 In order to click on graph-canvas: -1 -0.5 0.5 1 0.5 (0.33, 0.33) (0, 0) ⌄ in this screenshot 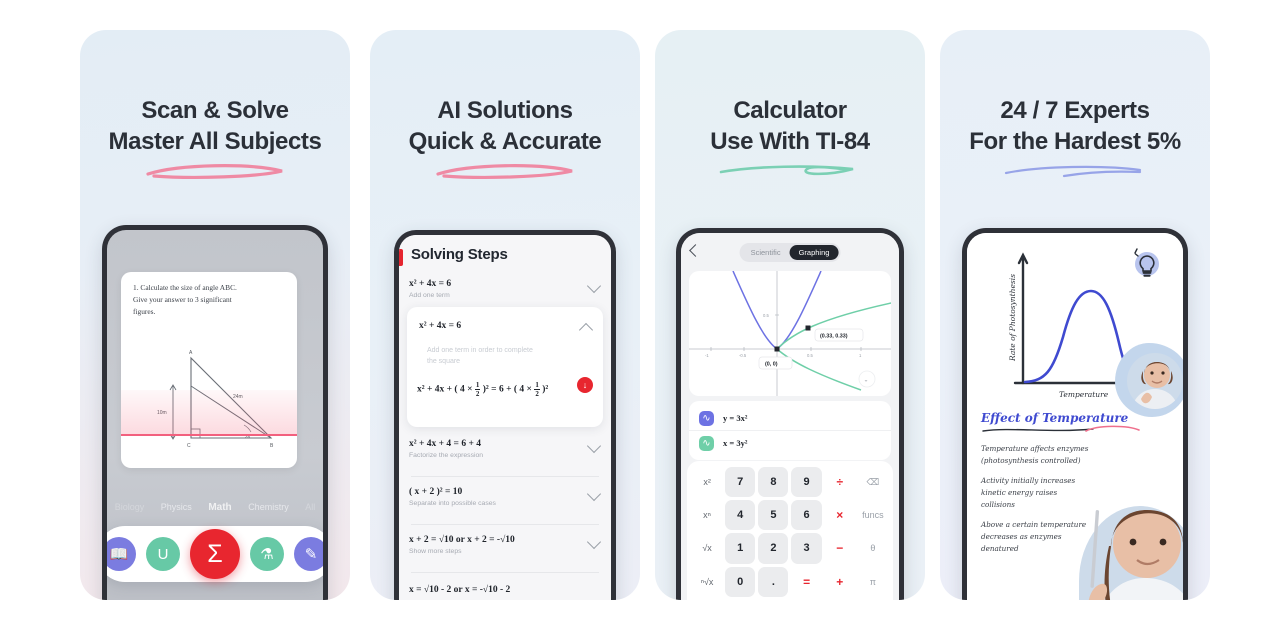, I will do `click(790, 333)`.